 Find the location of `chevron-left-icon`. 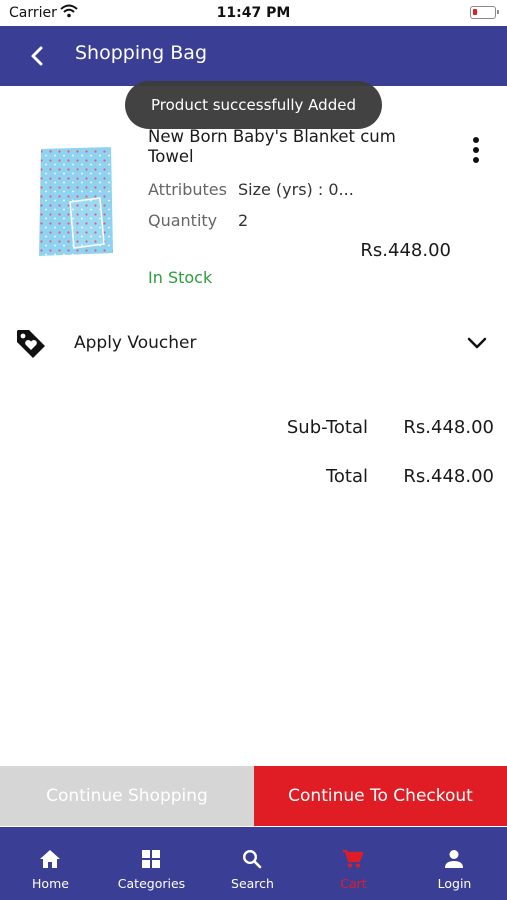

chevron-left-icon is located at coordinates (37, 56).